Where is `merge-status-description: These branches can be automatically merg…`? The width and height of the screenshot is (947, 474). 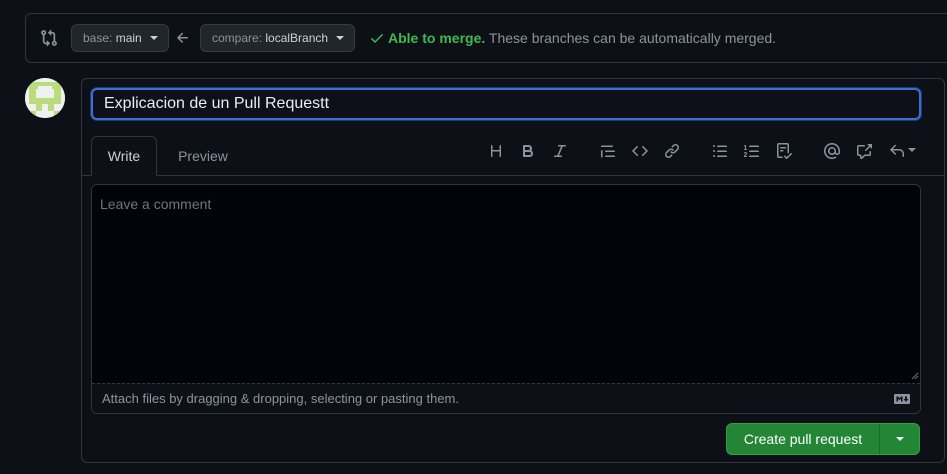 merge-status-description: These branches can be automatically merg… is located at coordinates (632, 38).